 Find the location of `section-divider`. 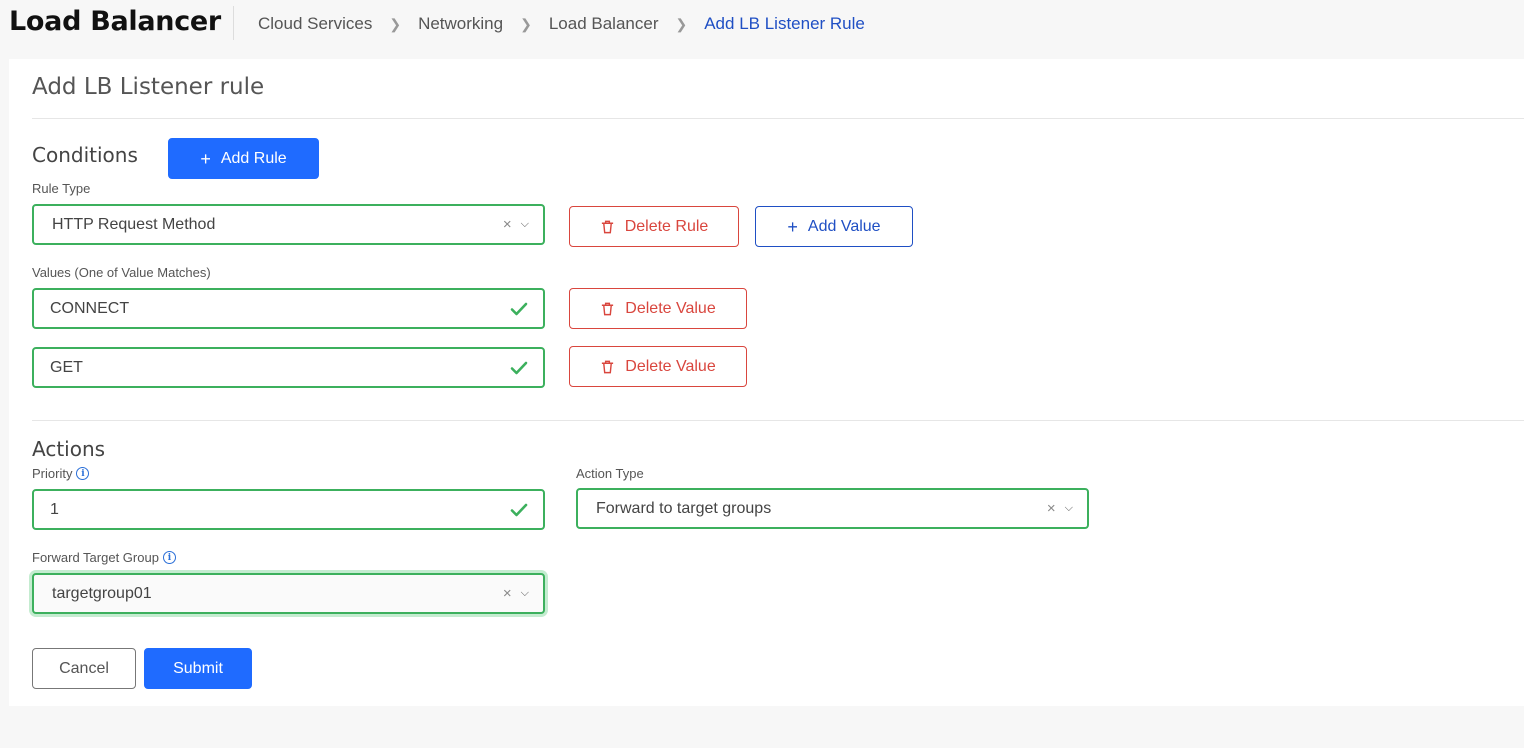

section-divider is located at coordinates (778, 420).